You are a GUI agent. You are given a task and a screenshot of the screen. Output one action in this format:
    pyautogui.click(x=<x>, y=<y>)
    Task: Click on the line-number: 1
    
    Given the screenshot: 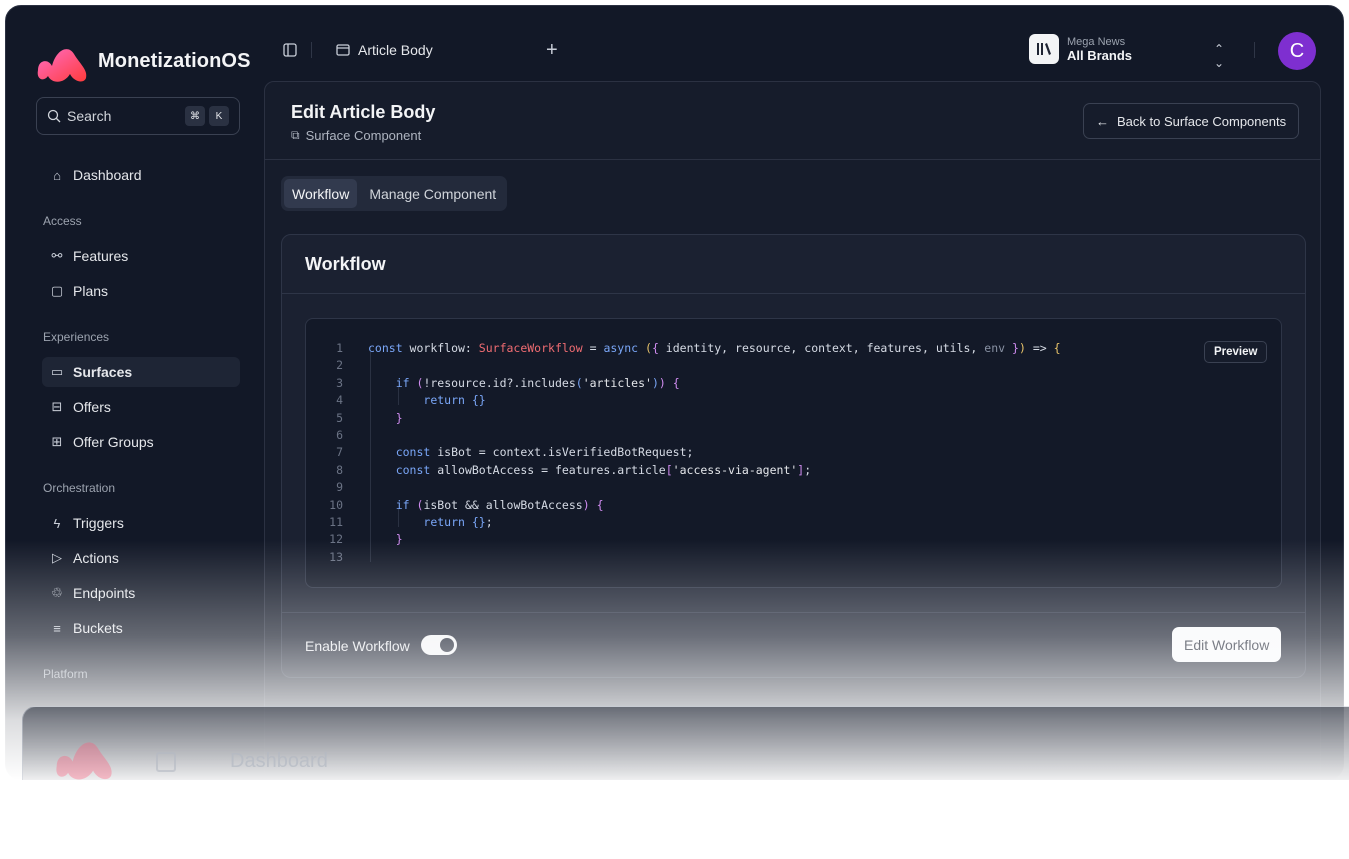 What is the action you would take?
    pyautogui.click(x=339, y=348)
    